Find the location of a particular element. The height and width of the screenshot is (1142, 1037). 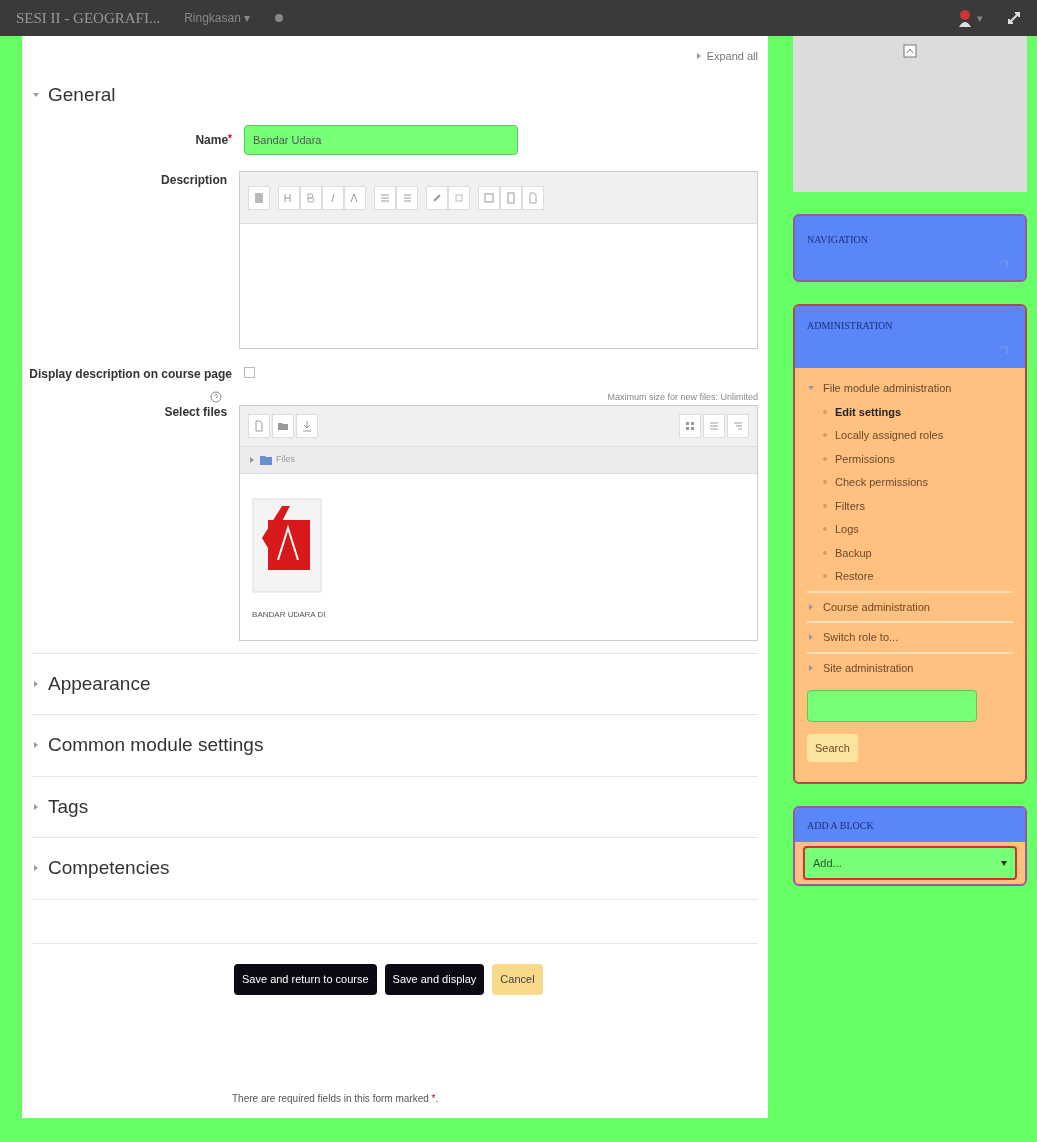

section-header: Competencies is located at coordinates (101, 868).